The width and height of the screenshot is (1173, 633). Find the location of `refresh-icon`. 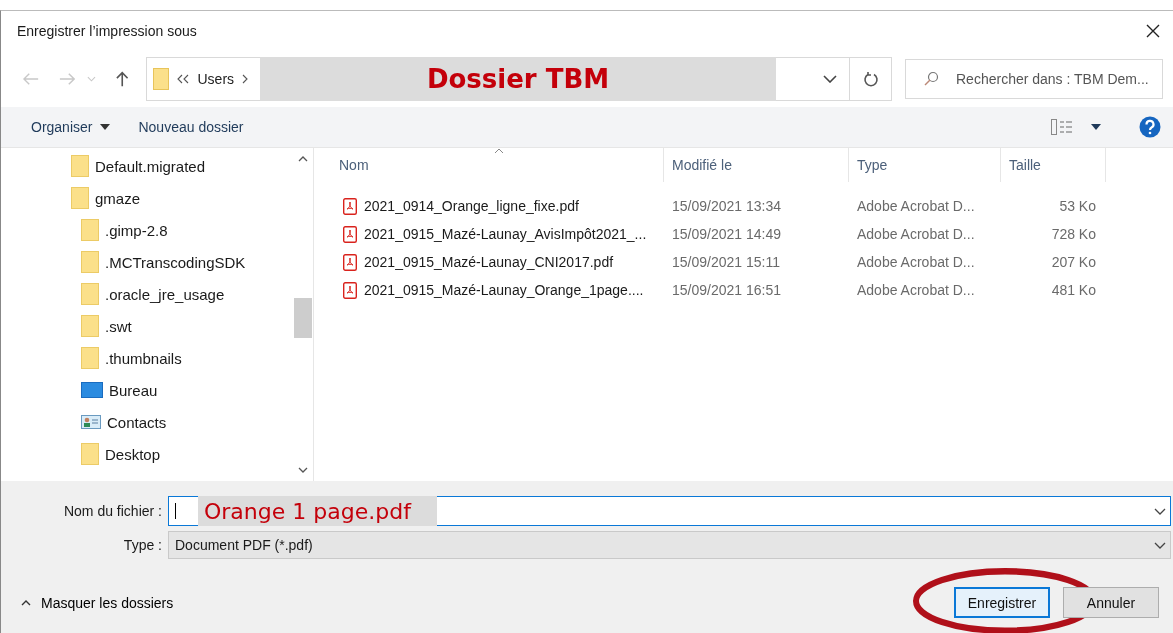

refresh-icon is located at coordinates (870, 79).